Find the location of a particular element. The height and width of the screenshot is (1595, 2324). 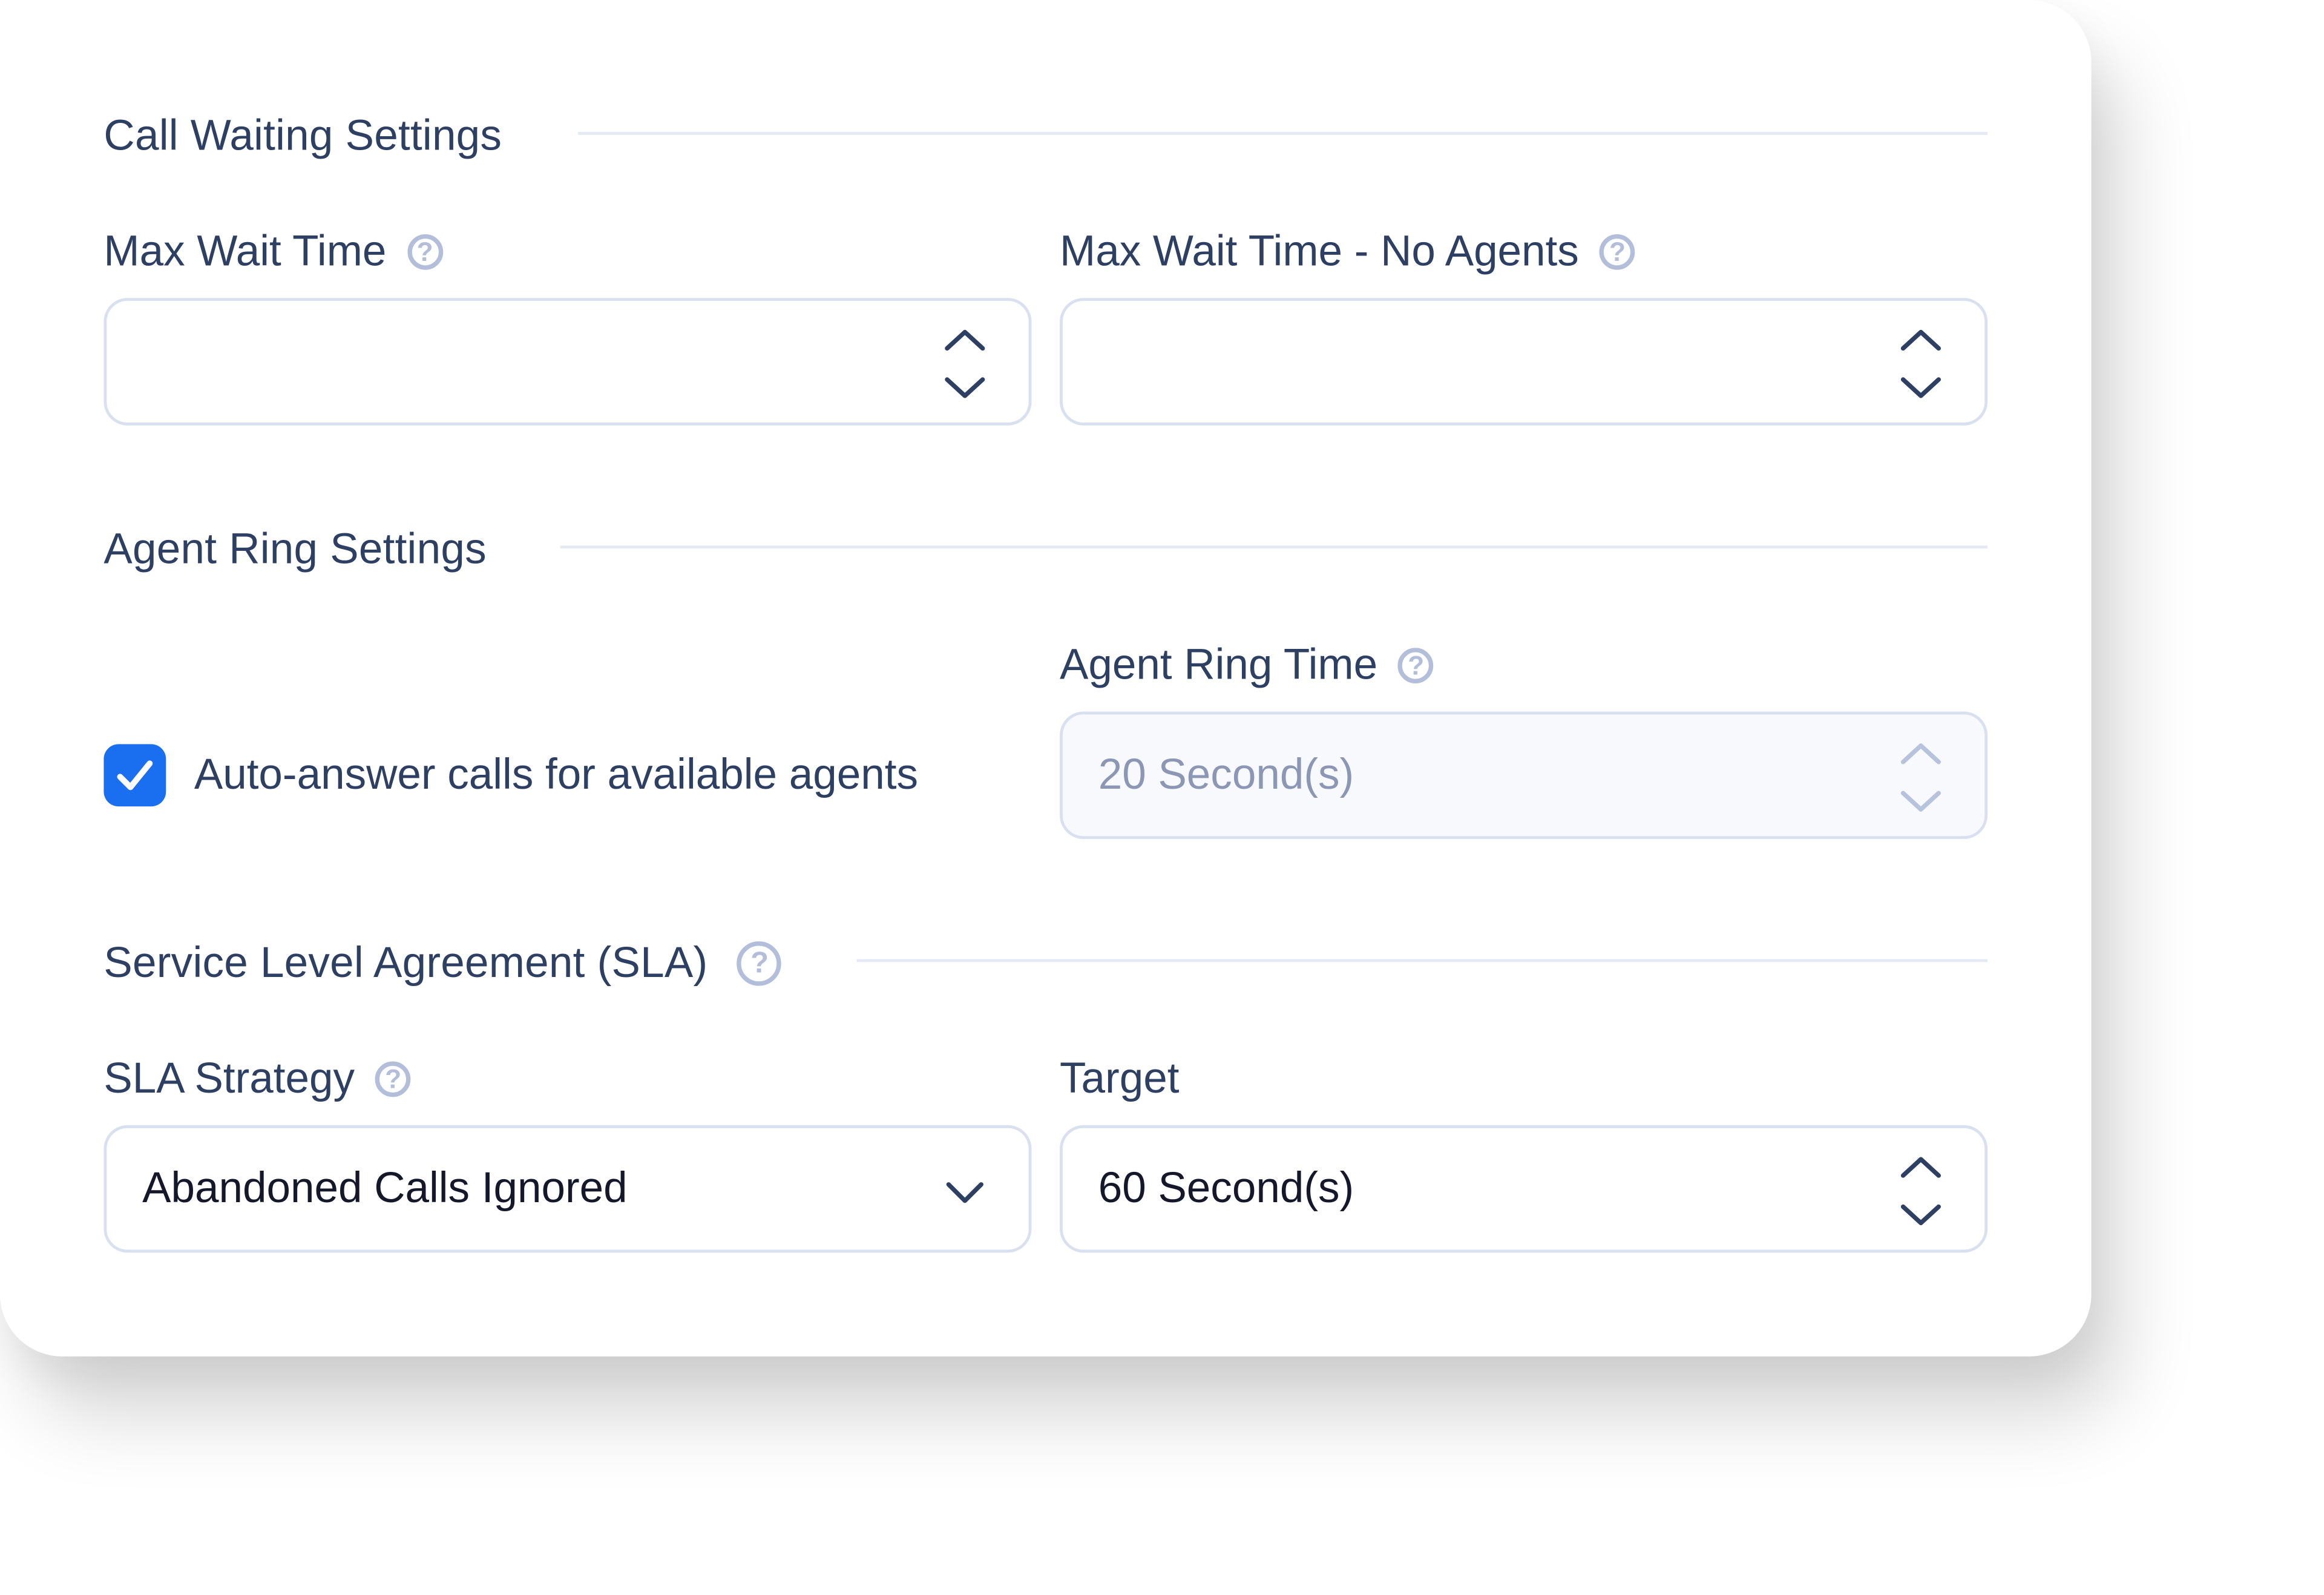

agent-ring-divider is located at coordinates (1274, 547).